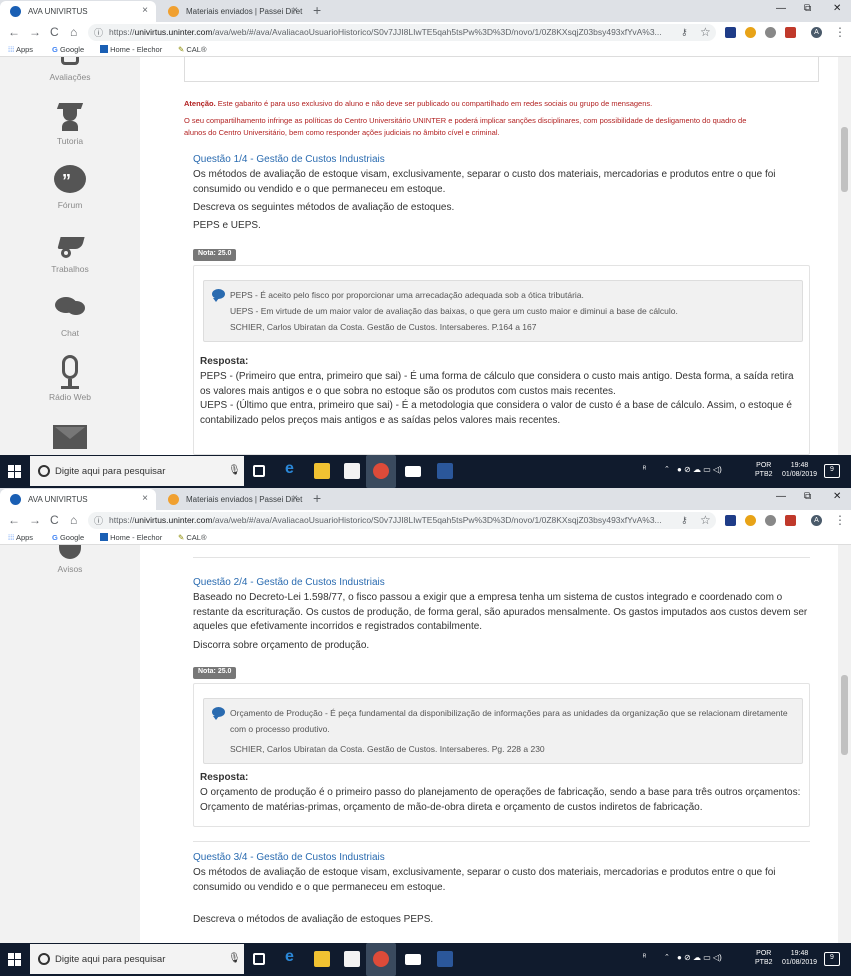 The width and height of the screenshot is (851, 976). Describe the element at coordinates (70, 372) in the screenshot. I see `microphone-icon` at that location.